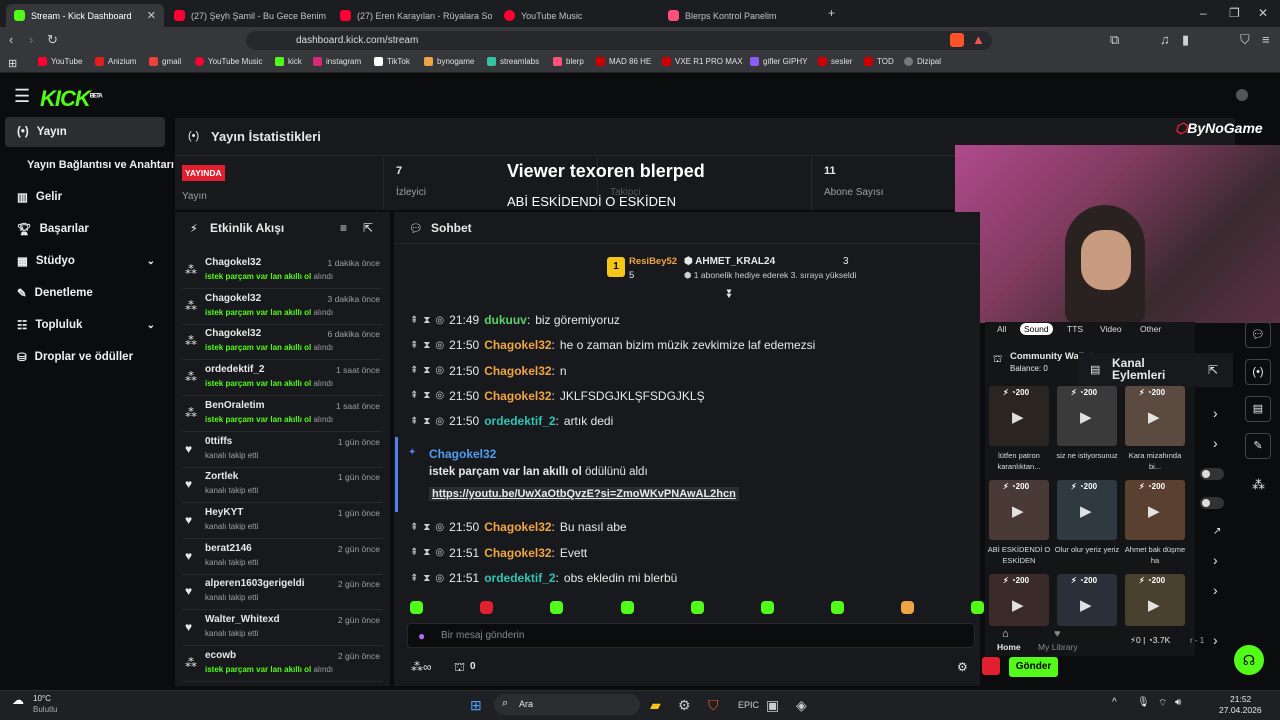 Image resolution: width=1280 pixels, height=720 pixels. I want to click on bookmark-gmail: gmail, so click(165, 61).